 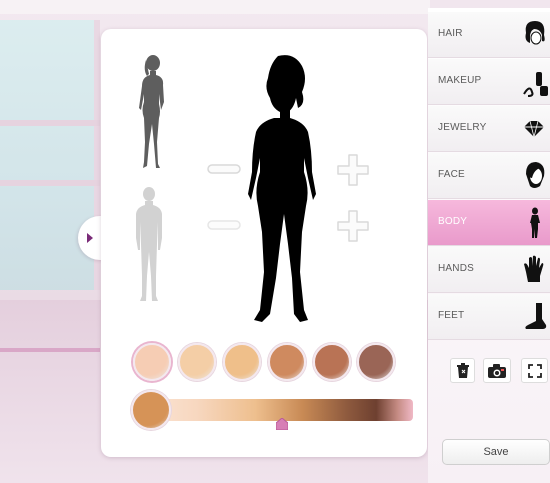 I want to click on male-silhouette-icon, so click(x=149, y=244).